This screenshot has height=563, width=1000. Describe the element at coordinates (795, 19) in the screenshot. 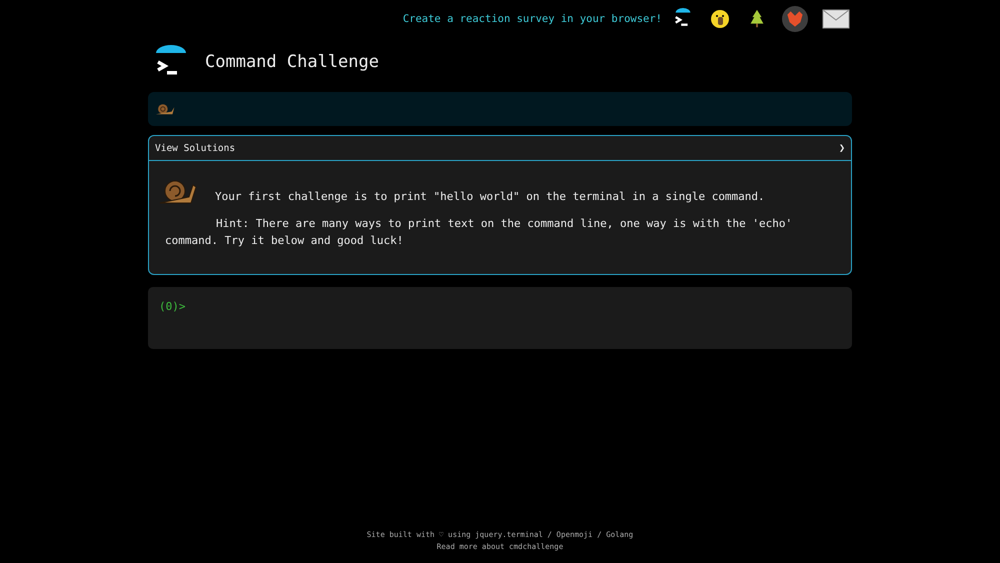

I see `fox-icon` at that location.